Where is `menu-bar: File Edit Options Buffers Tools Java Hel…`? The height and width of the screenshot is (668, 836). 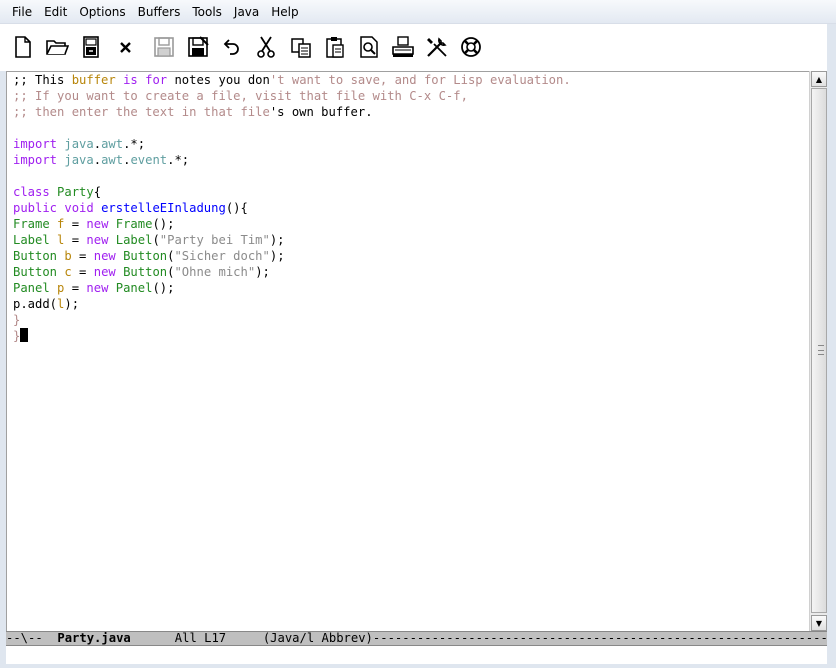 menu-bar: File Edit Options Buffers Tools Java Hel… is located at coordinates (418, 12).